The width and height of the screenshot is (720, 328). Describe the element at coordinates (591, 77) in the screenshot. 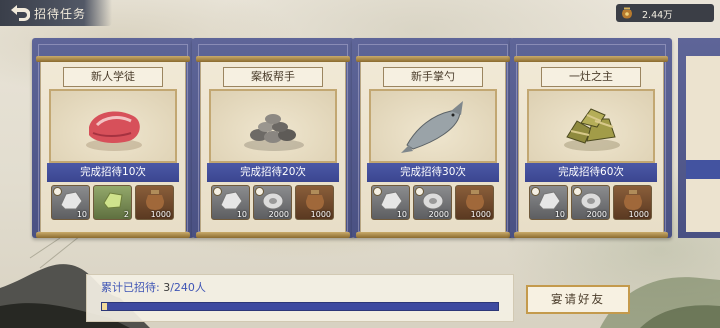

I see `card-title: 一灶之主` at that location.